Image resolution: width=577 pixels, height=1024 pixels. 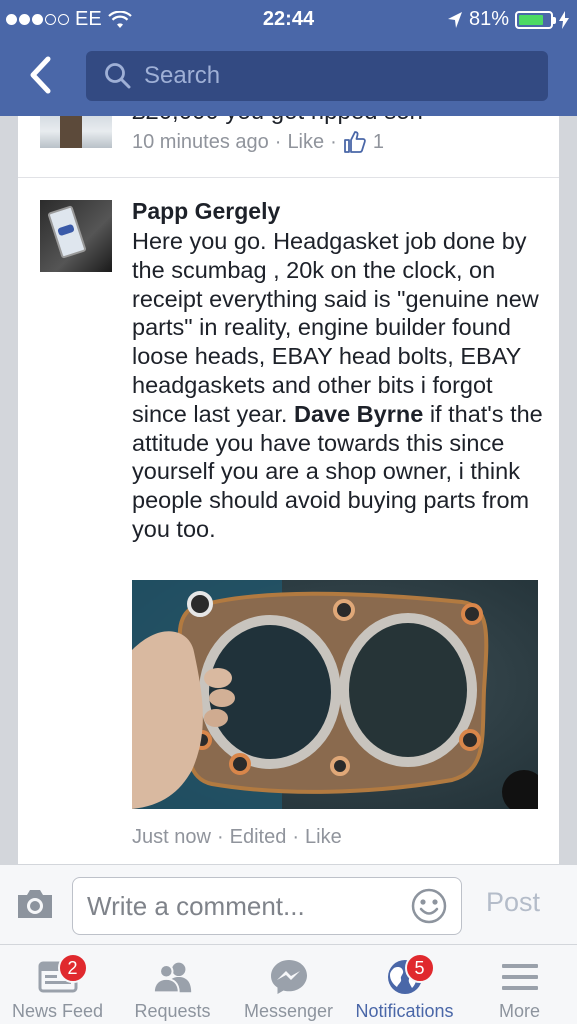 I want to click on news-feed-badge: 2, so click(x=72, y=968).